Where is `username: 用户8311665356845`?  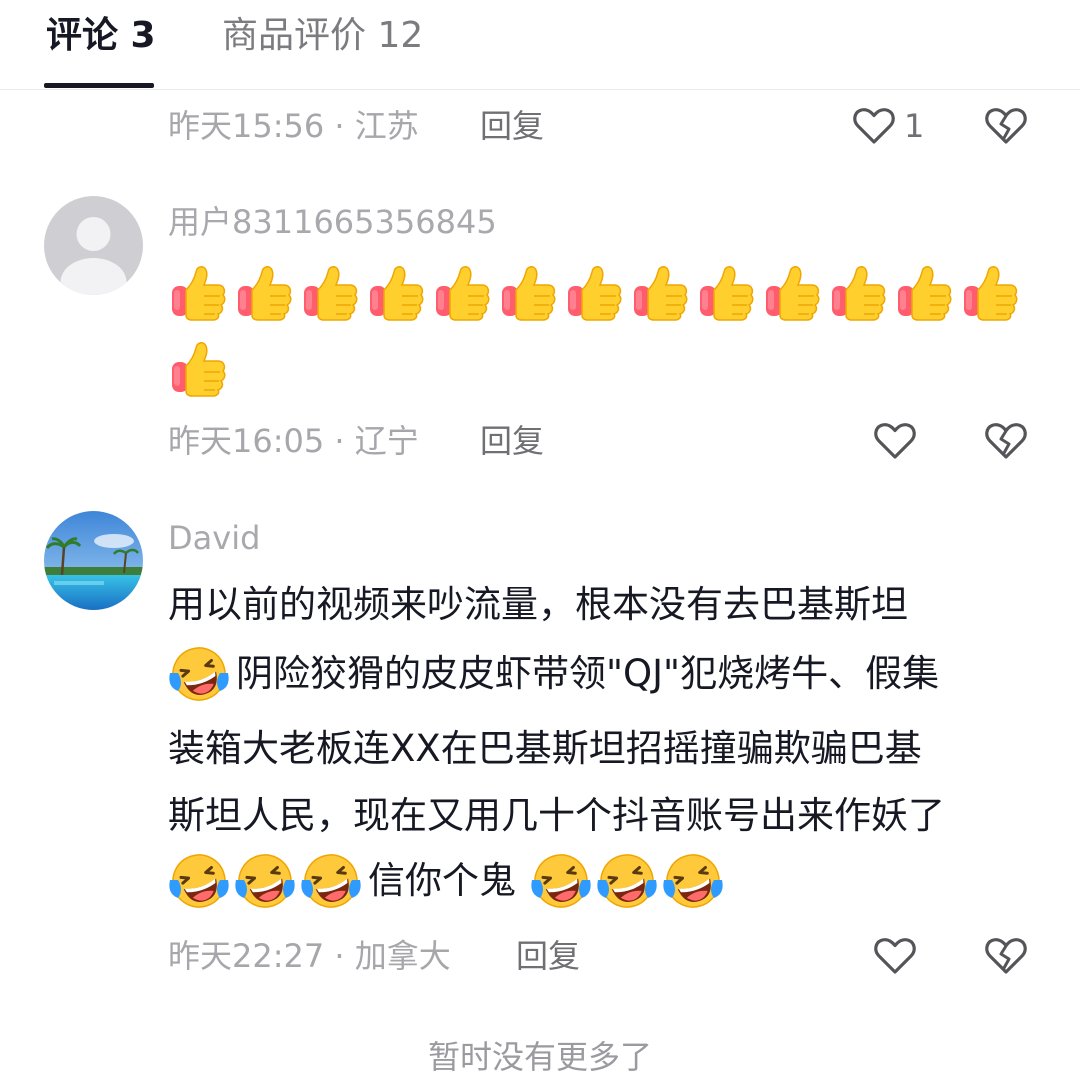 username: 用户8311665356845 is located at coordinates (332, 222).